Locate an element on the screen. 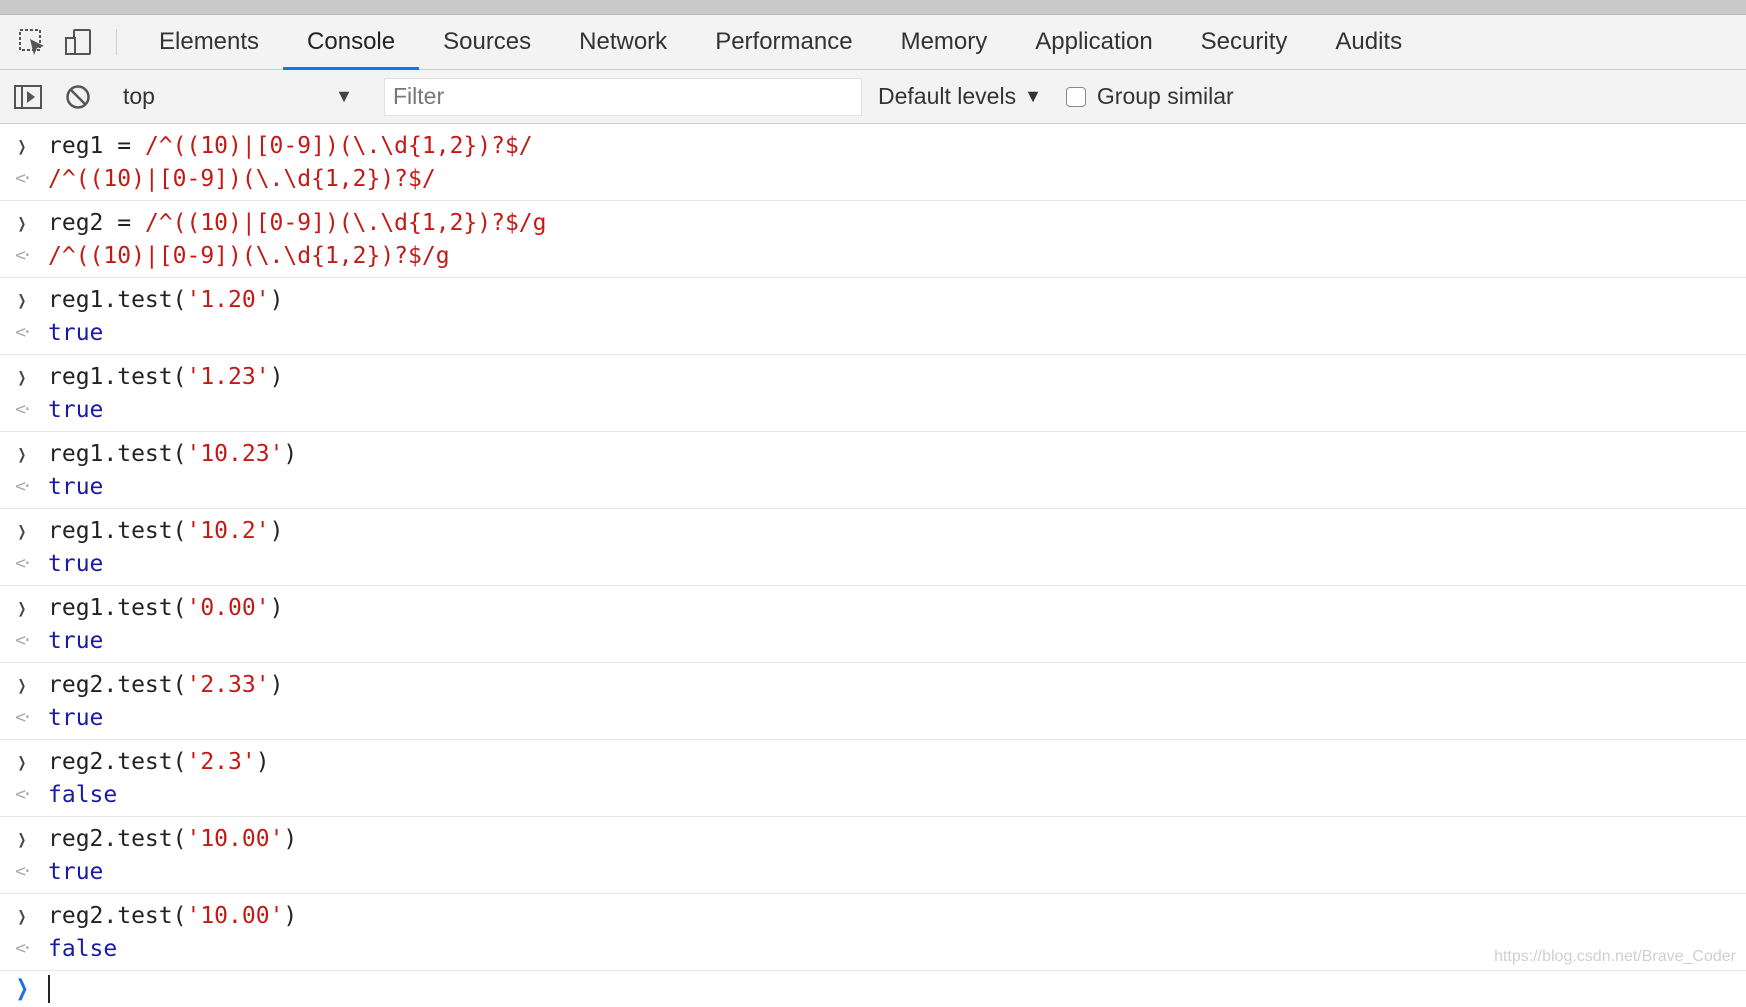 The width and height of the screenshot is (1746, 1007). code-token-input-op: = is located at coordinates (124, 222).